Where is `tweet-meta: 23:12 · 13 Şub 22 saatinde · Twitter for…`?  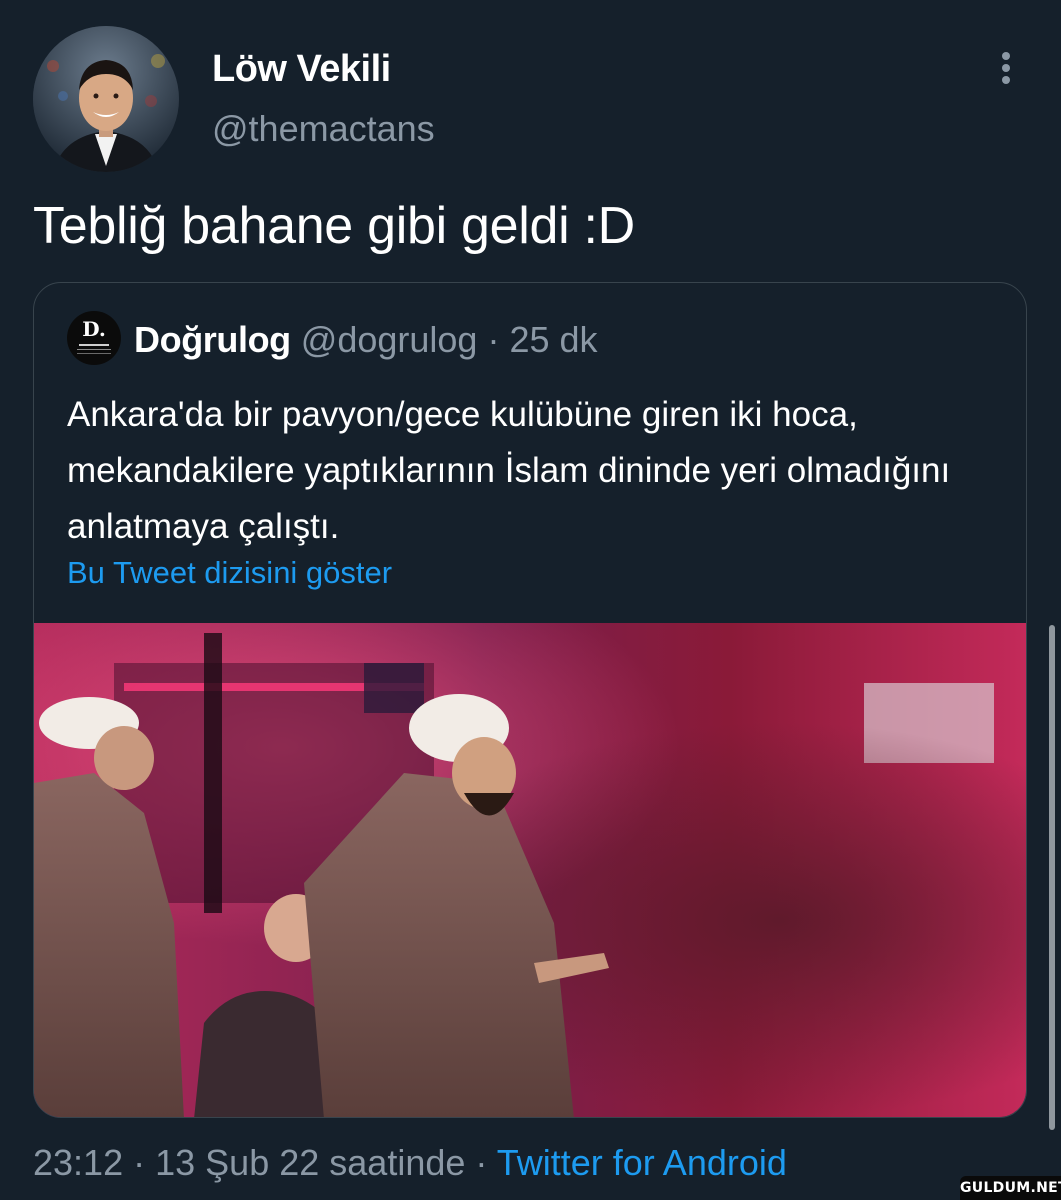 tweet-meta: 23:12 · 13 Şub 22 saatinde · Twitter for… is located at coordinates (410, 1163).